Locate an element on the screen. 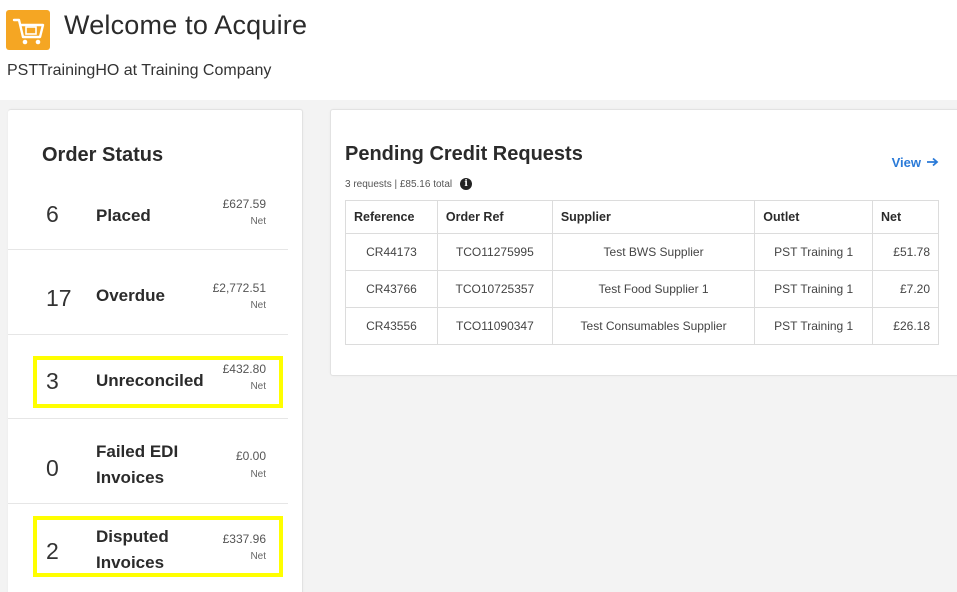 The image size is (957, 592). cell-order-ref: TCO11275995 is located at coordinates (494, 252).